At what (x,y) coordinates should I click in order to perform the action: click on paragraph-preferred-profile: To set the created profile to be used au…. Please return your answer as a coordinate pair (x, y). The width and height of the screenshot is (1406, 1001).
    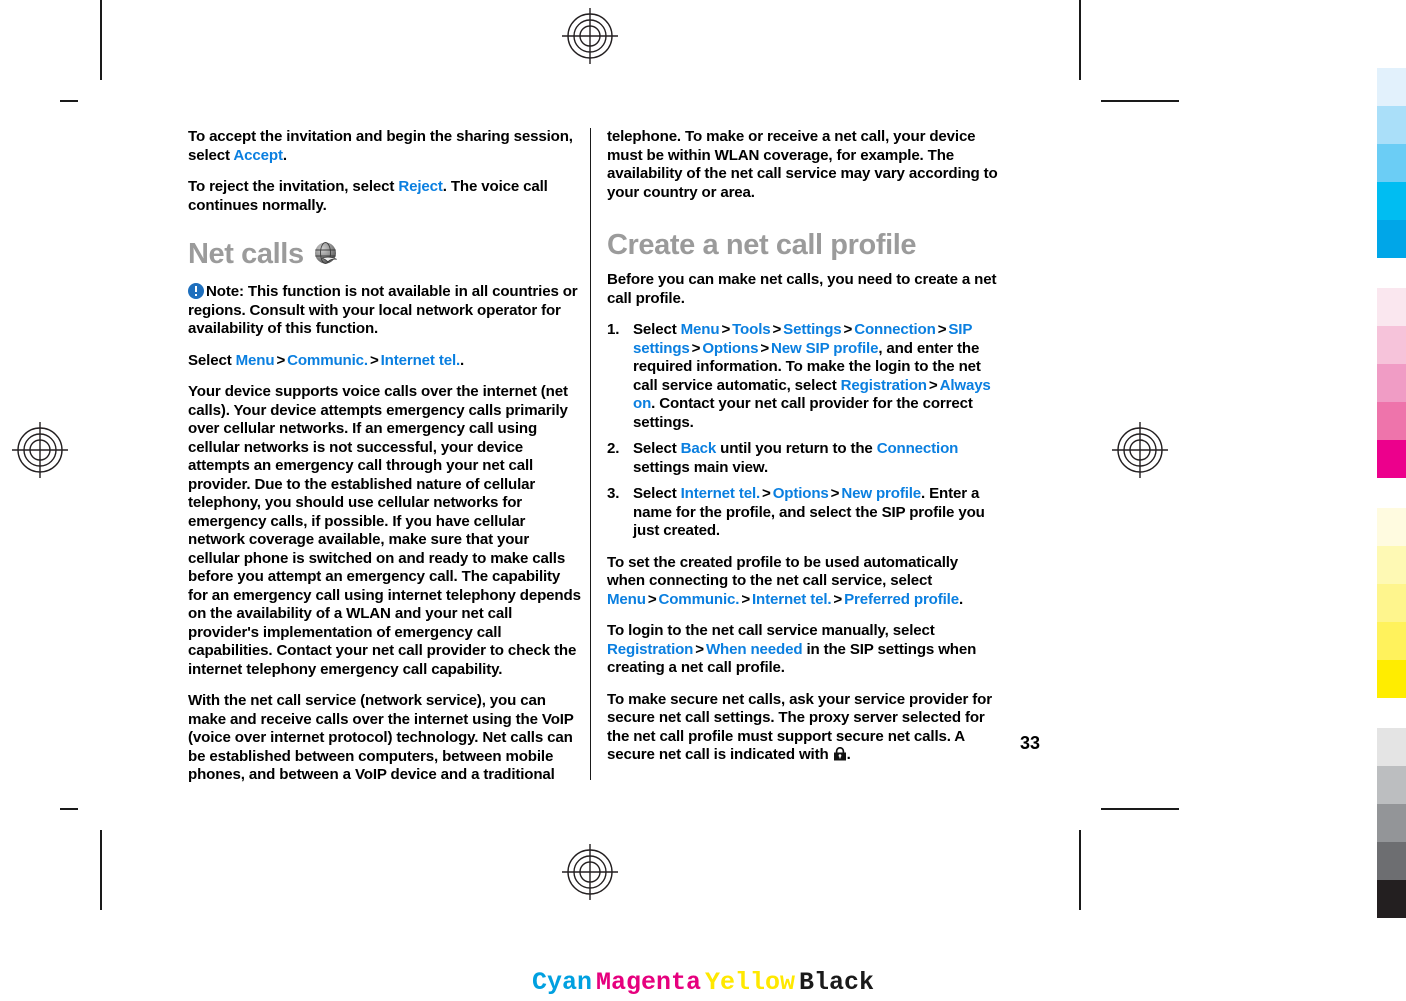
    Looking at the image, I should click on (803, 582).